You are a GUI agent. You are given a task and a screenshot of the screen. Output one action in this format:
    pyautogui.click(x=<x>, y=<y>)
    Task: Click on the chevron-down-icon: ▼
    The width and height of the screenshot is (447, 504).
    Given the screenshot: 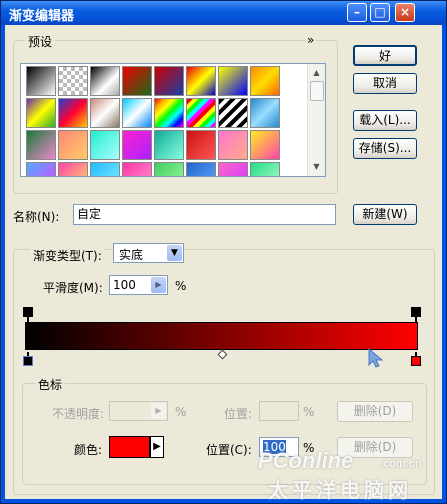 What is the action you would take?
    pyautogui.click(x=174, y=253)
    